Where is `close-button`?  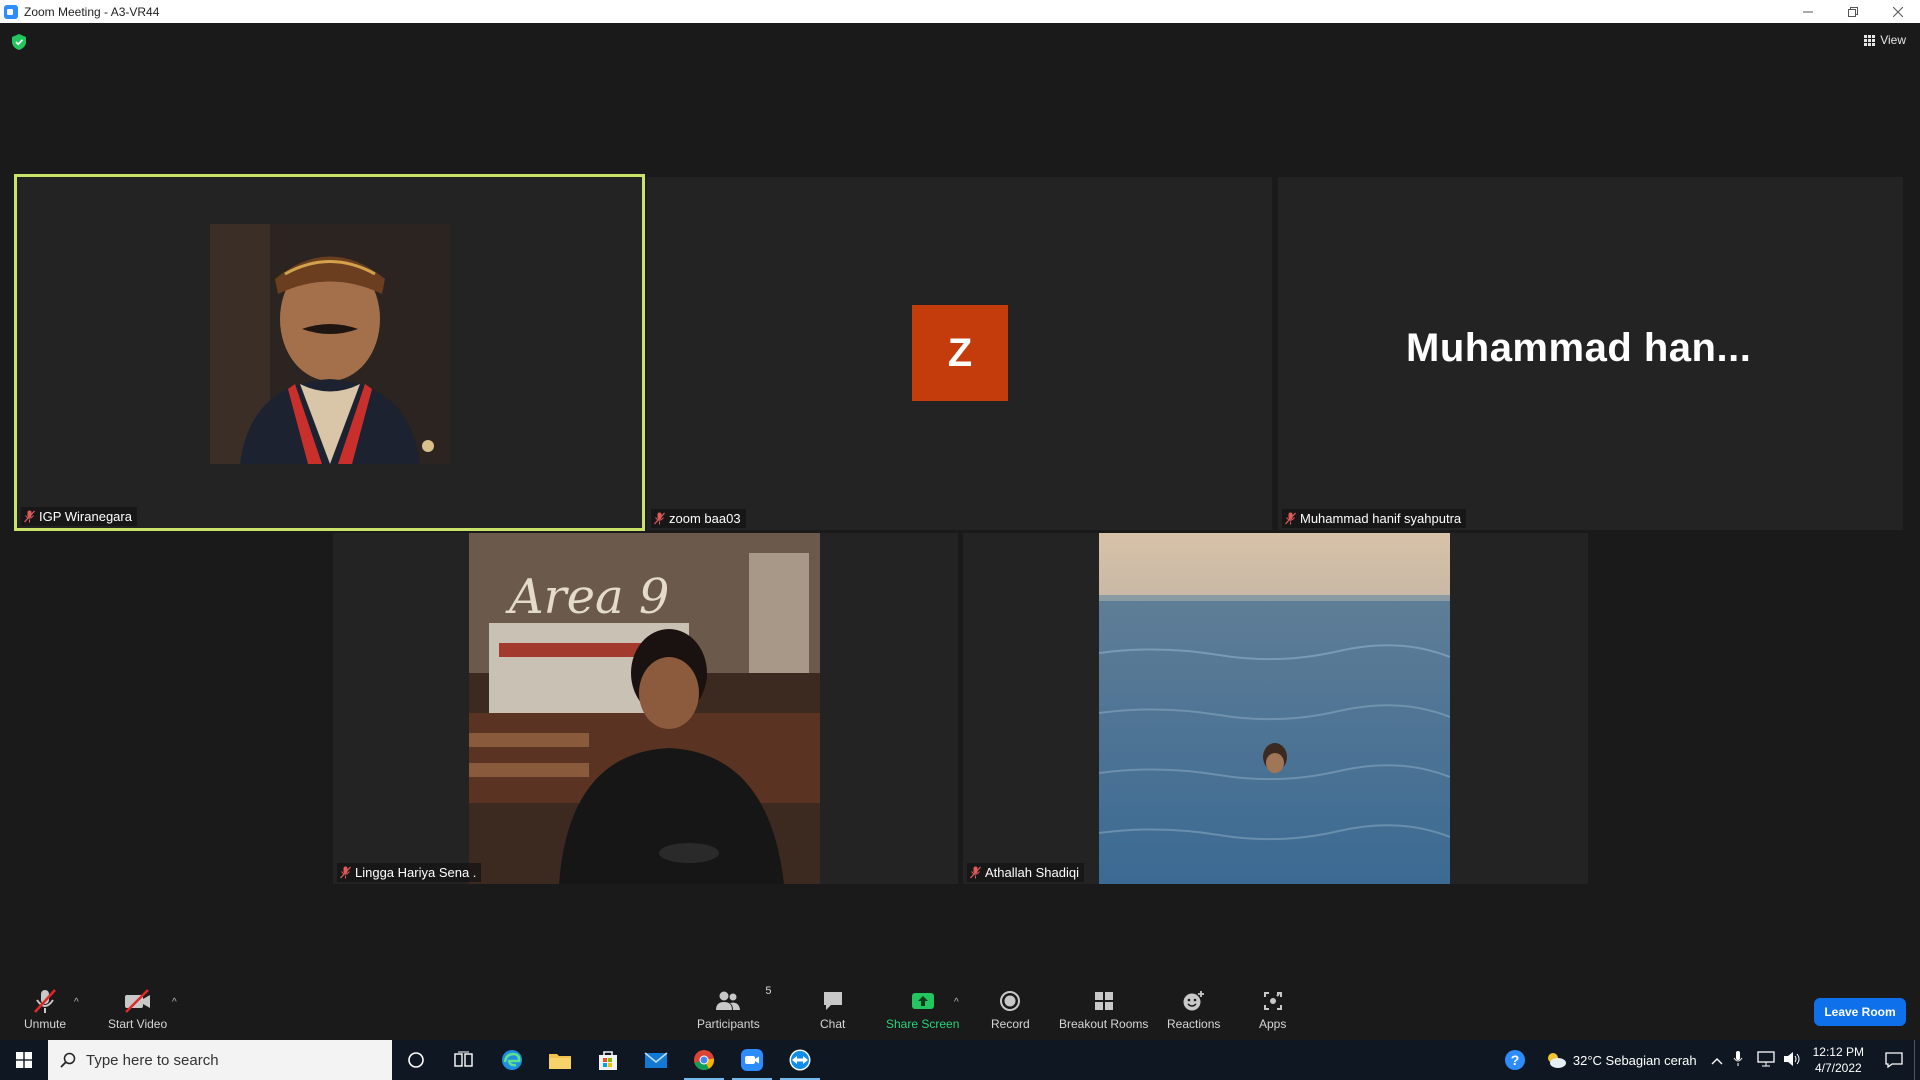
close-button is located at coordinates (1897, 11).